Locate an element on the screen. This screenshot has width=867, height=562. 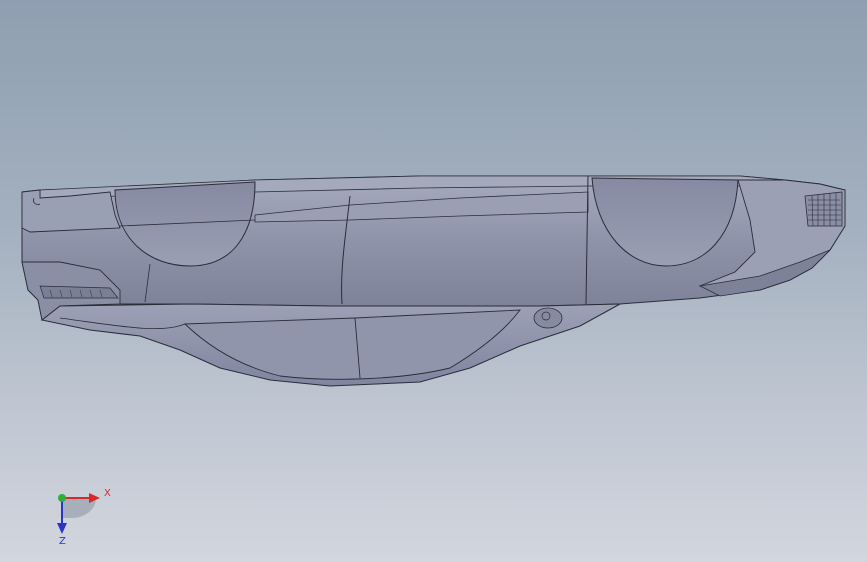
front-grille is located at coordinates (823, 209).